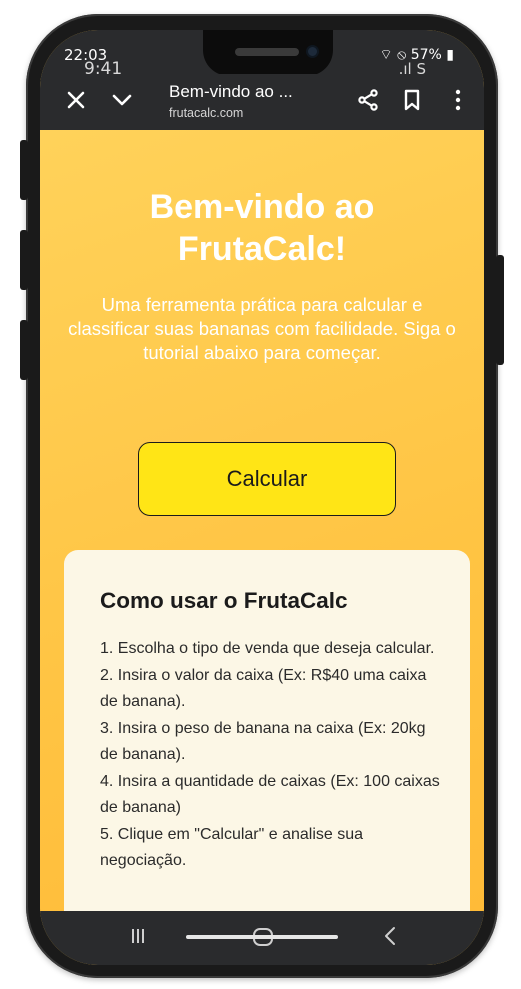  Describe the element at coordinates (412, 100) in the screenshot. I see `bookmark-icon` at that location.